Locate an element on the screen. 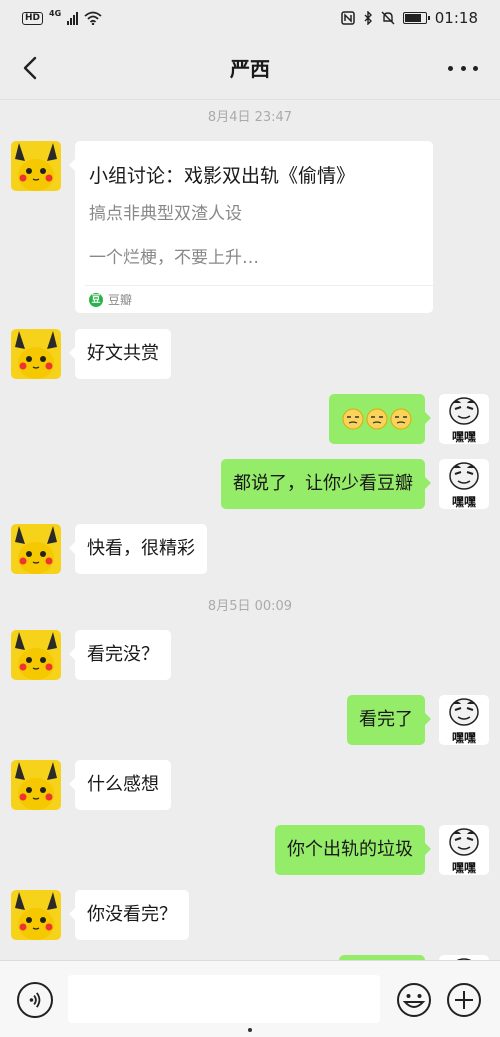  message-input is located at coordinates (224, 999).